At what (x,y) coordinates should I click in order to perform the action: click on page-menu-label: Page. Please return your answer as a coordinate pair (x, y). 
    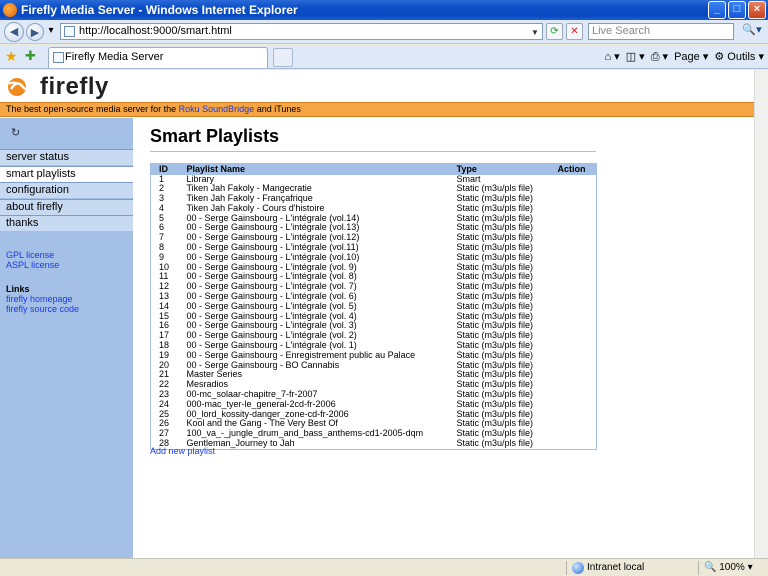
    Looking at the image, I should click on (687, 57).